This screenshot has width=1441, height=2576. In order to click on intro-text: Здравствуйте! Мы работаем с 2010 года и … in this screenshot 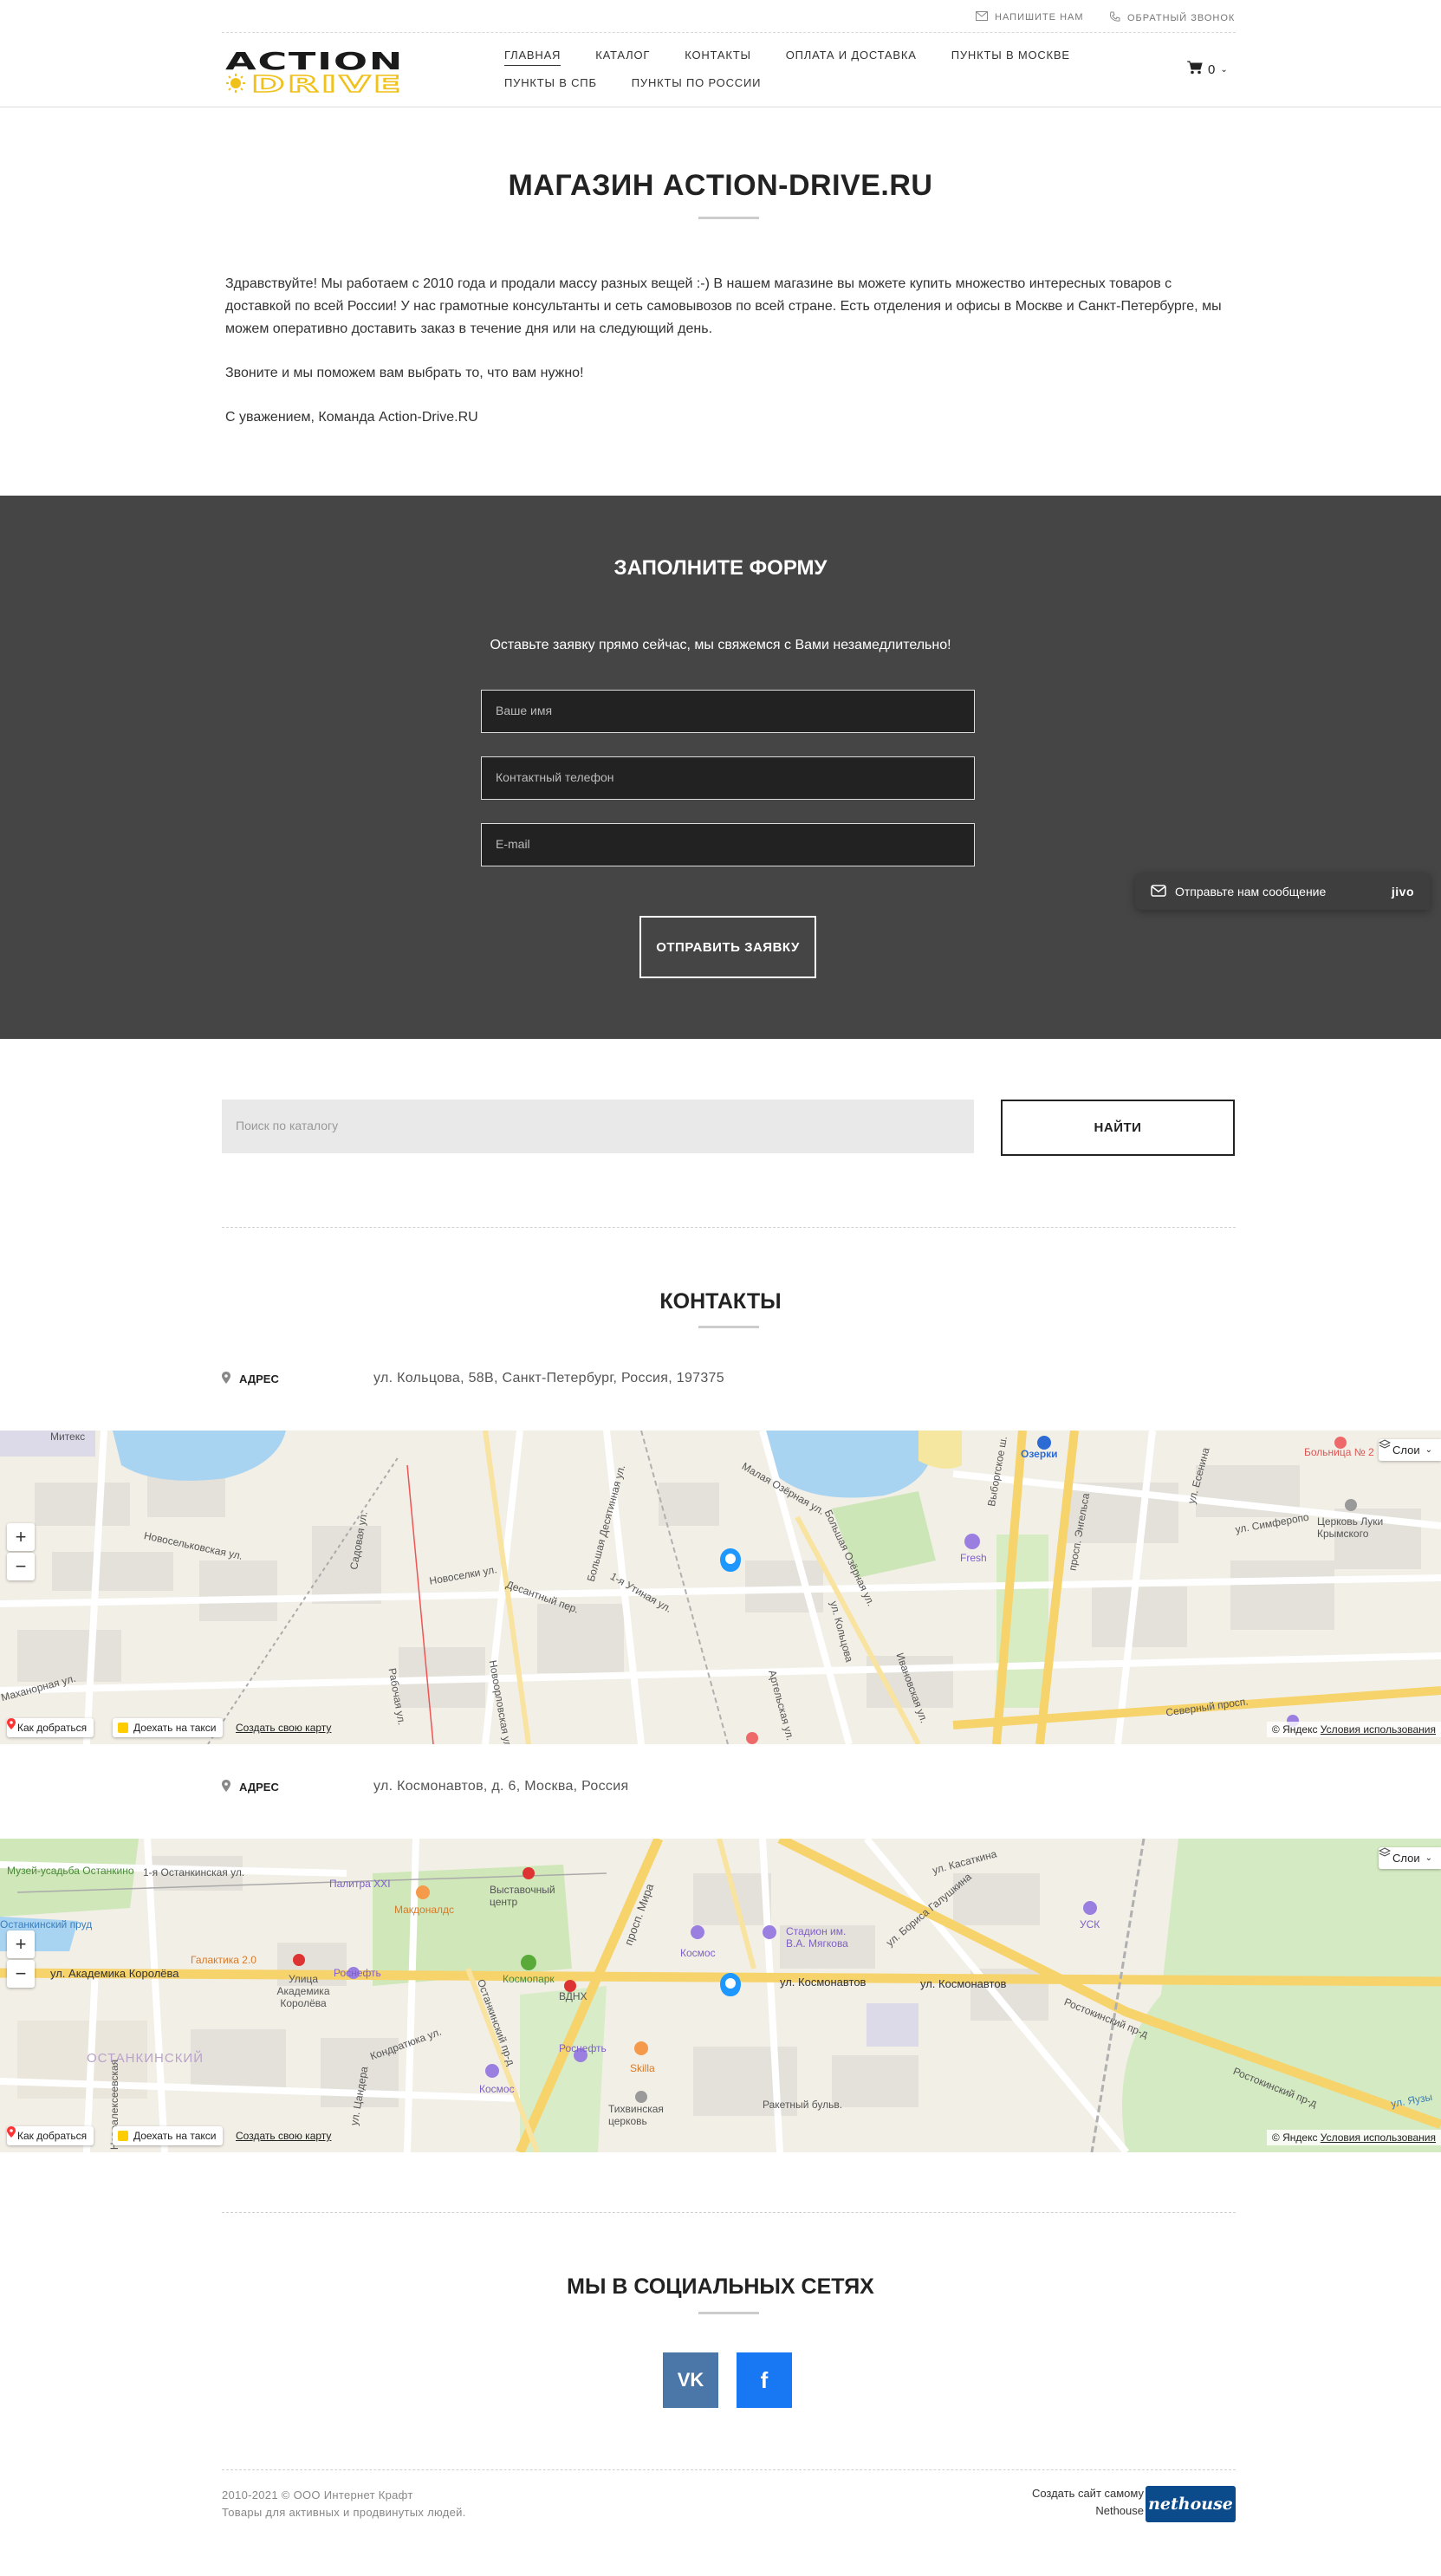, I will do `click(723, 362)`.